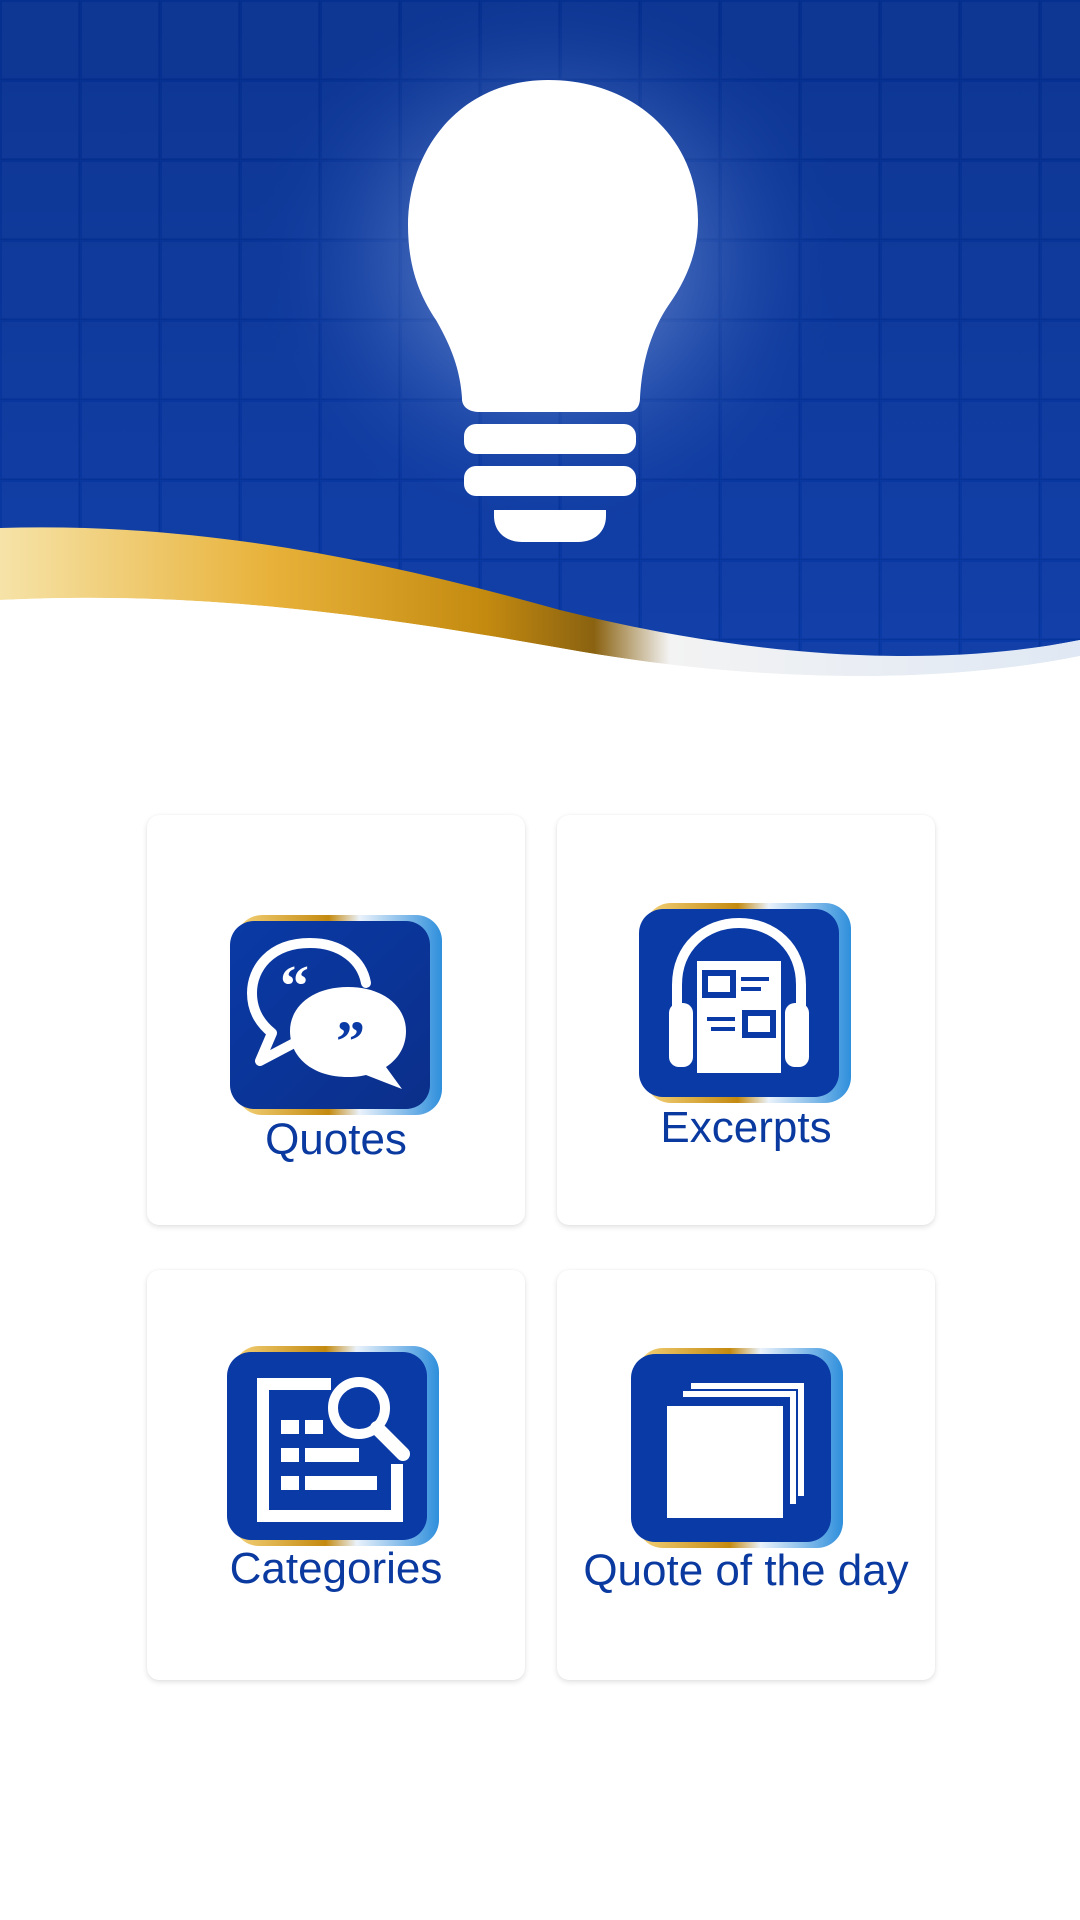  I want to click on quote-of-the-day-tile, so click(737, 1447).